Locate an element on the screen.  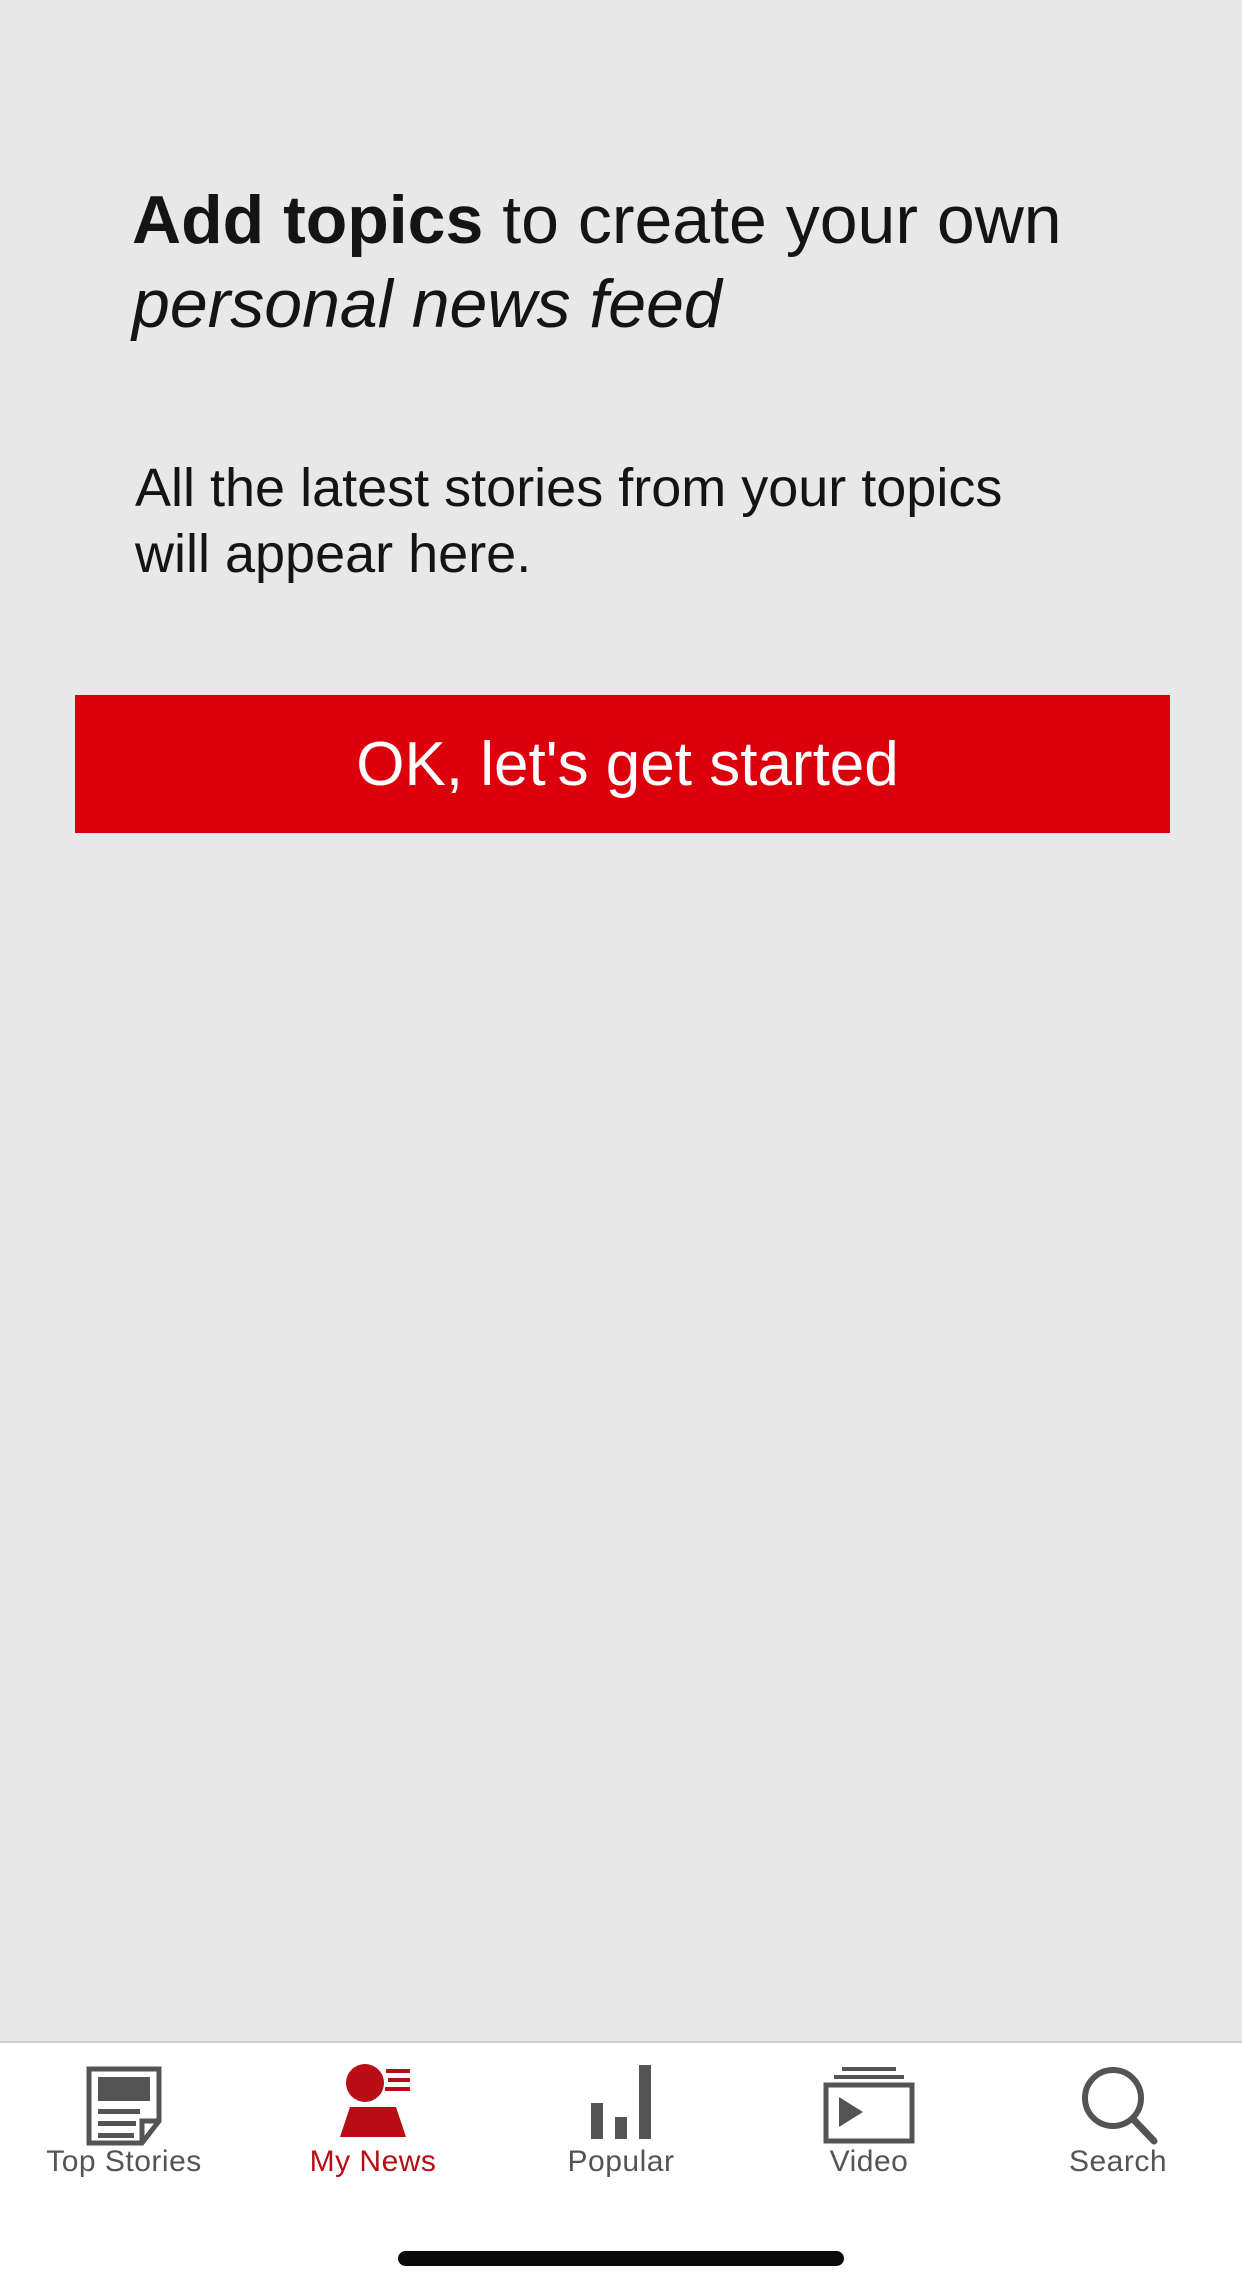
subtext-line-1: All the latest stories from your topics is located at coordinates (569, 488).